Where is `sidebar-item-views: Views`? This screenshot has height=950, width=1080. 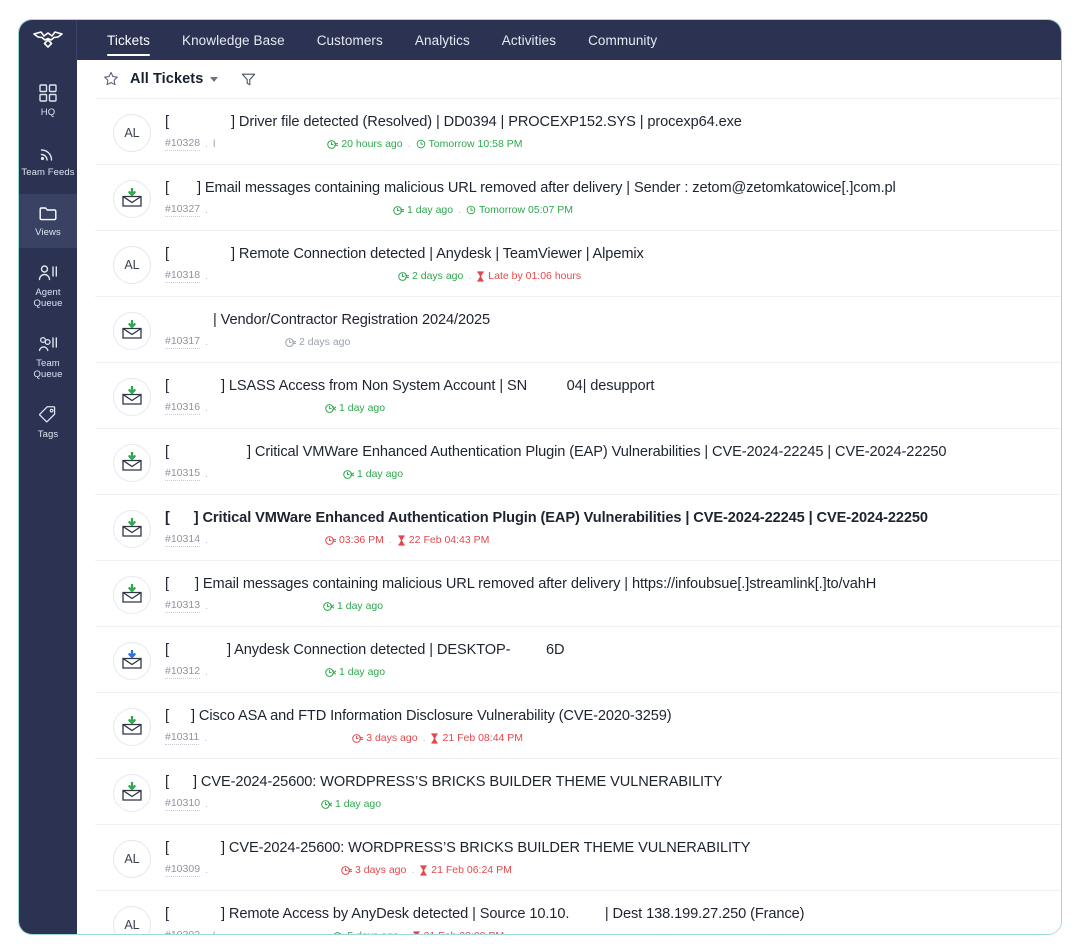 sidebar-item-views: Views is located at coordinates (48, 221).